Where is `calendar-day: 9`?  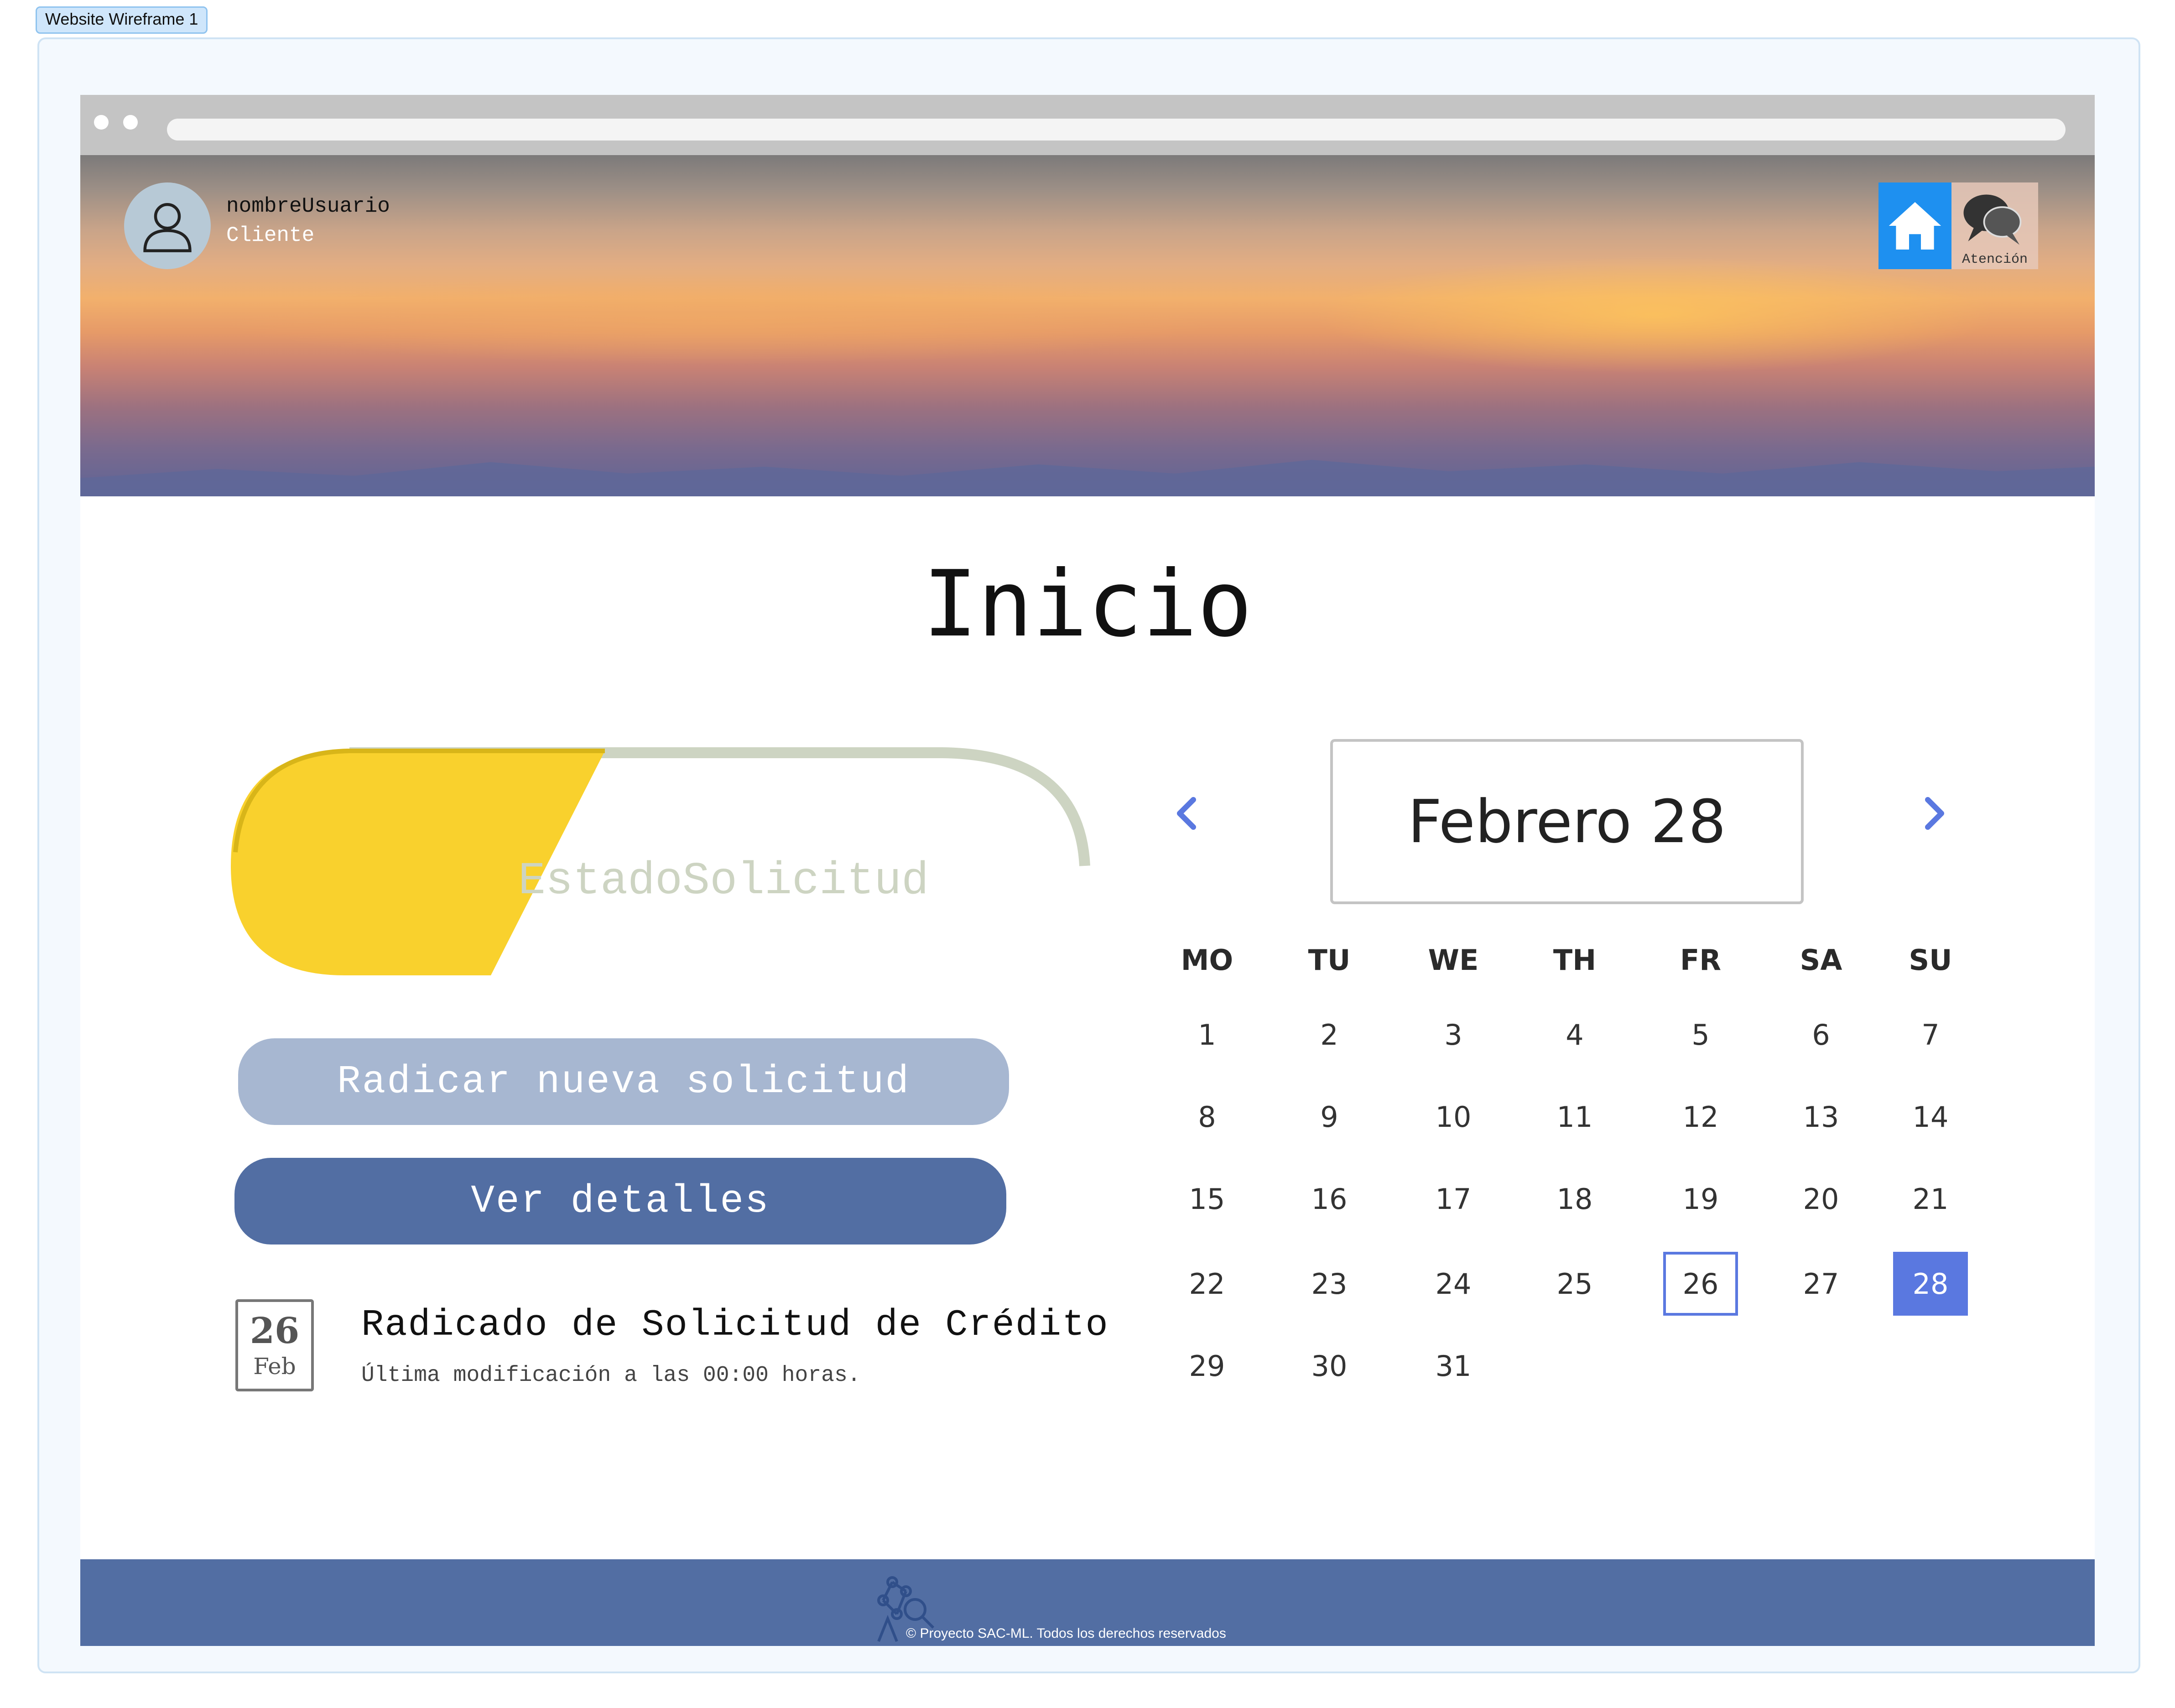
calendar-day: 9 is located at coordinates (1329, 1117).